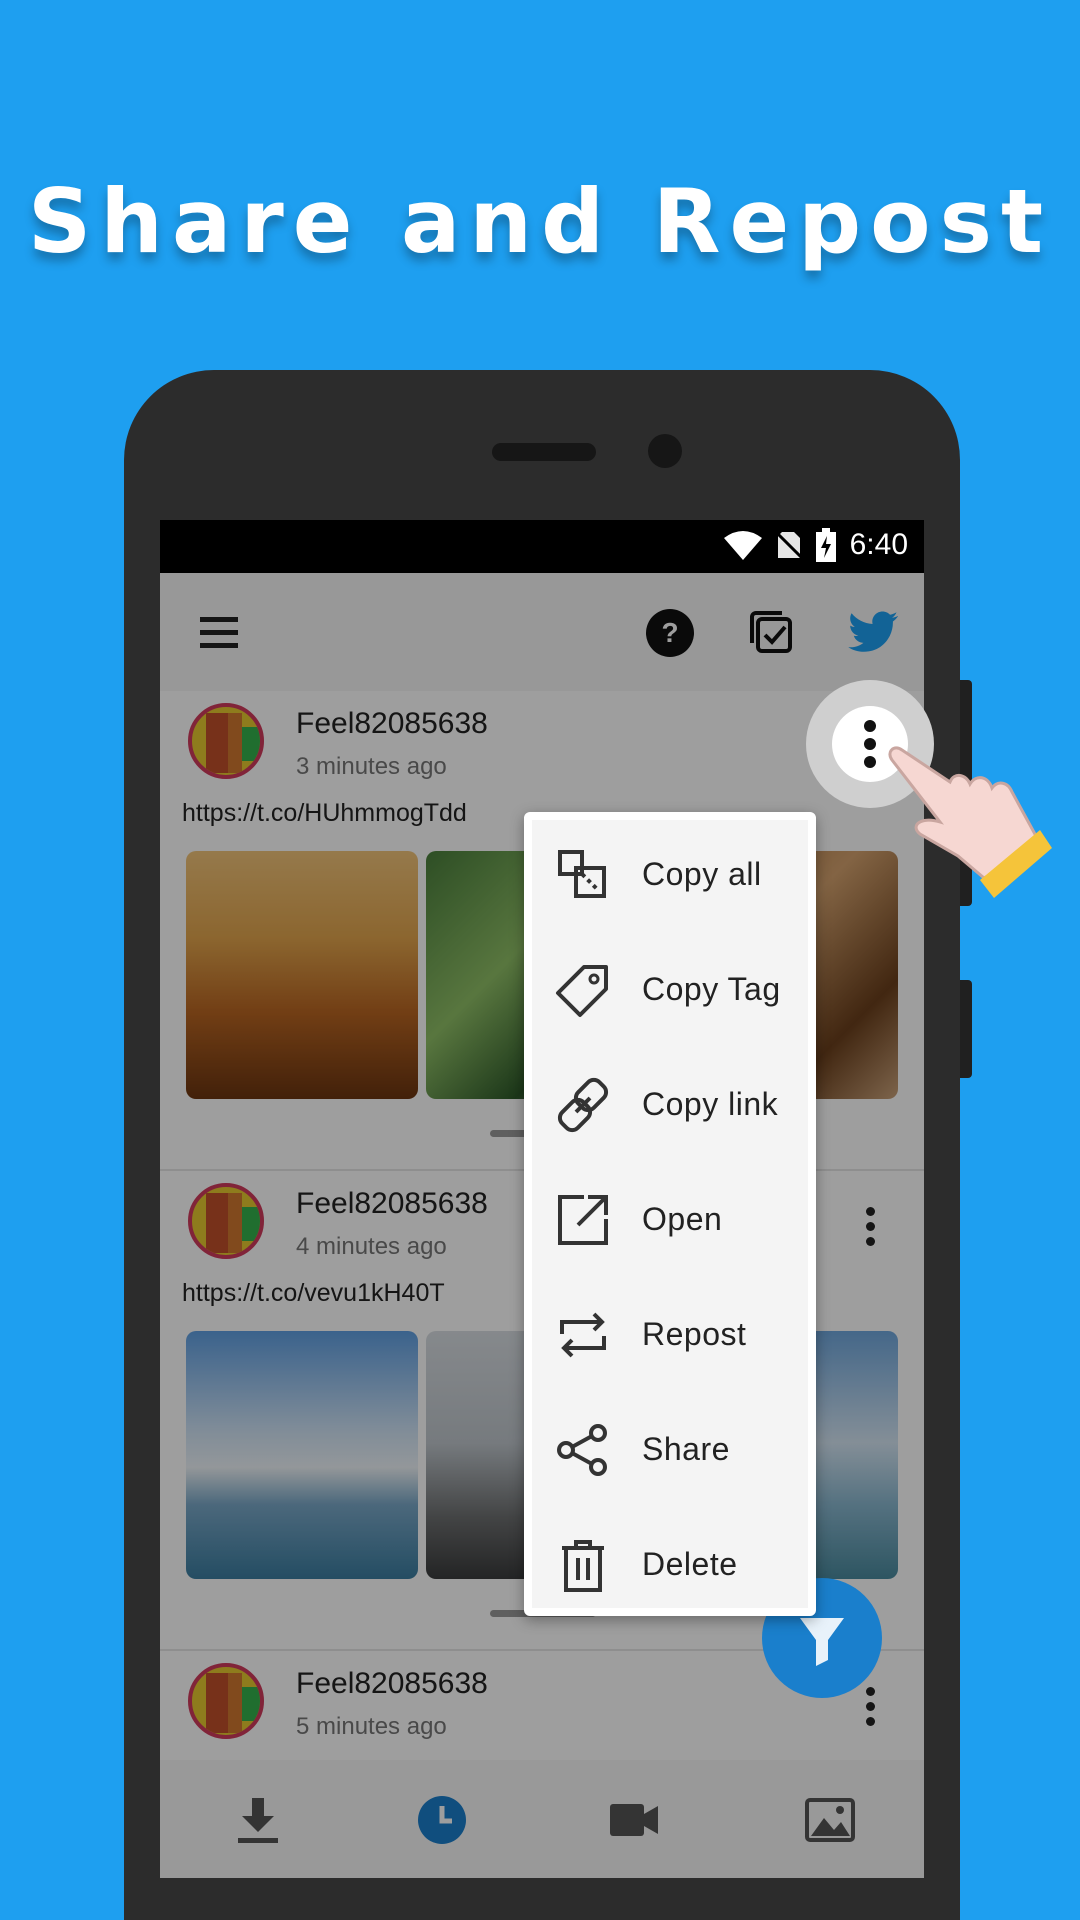 The image size is (1080, 1920). What do you see at coordinates (970, 822) in the screenshot?
I see `pointing-hand-icon` at bounding box center [970, 822].